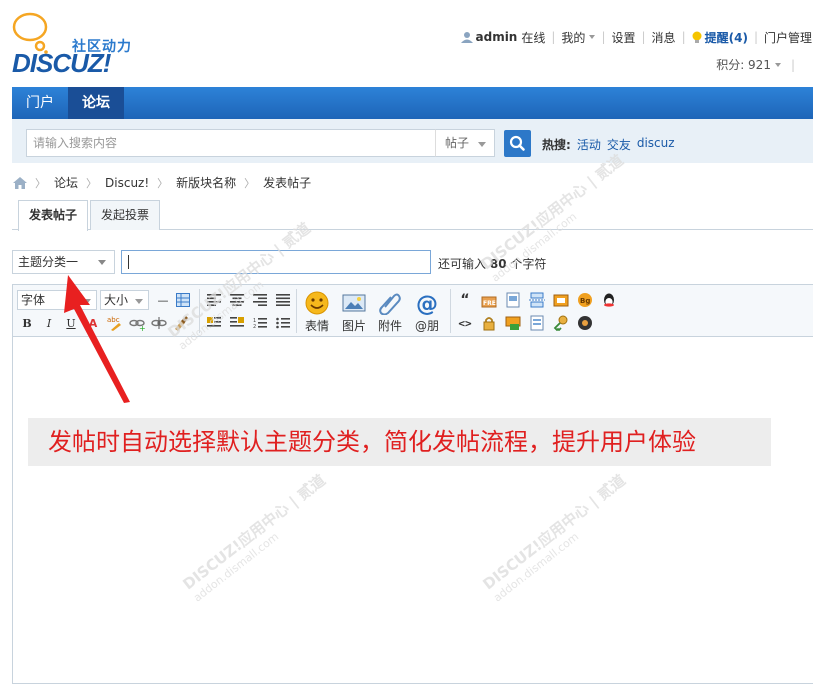 The height and width of the screenshot is (684, 813). I want to click on hot-search-item: discuz, so click(656, 144).